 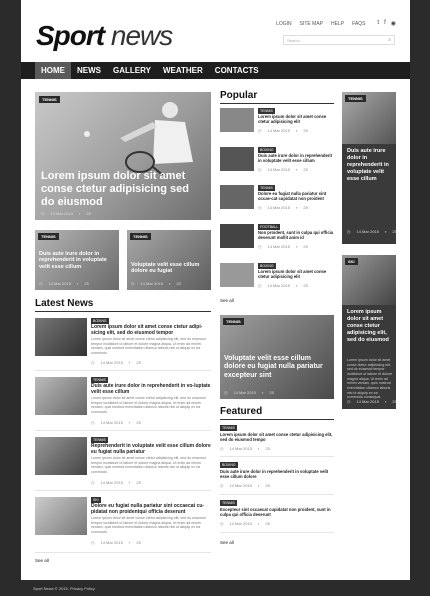 What do you see at coordinates (61, 213) in the screenshot?
I see `hero-date: 14 Mar 2015` at bounding box center [61, 213].